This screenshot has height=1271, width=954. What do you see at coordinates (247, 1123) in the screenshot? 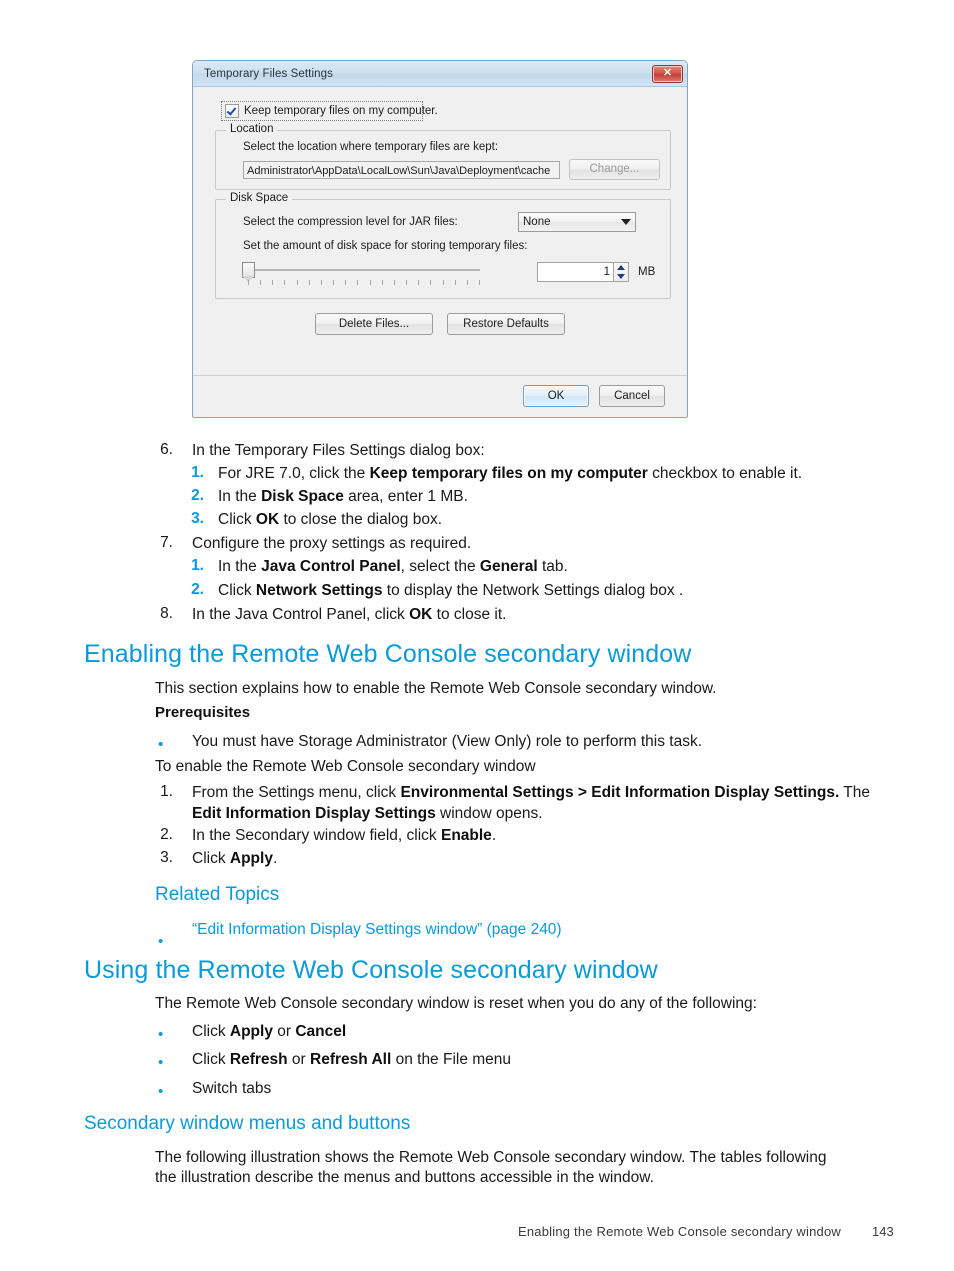
I see `heading-secondary-window-menus: Secondary window menus and buttons` at bounding box center [247, 1123].